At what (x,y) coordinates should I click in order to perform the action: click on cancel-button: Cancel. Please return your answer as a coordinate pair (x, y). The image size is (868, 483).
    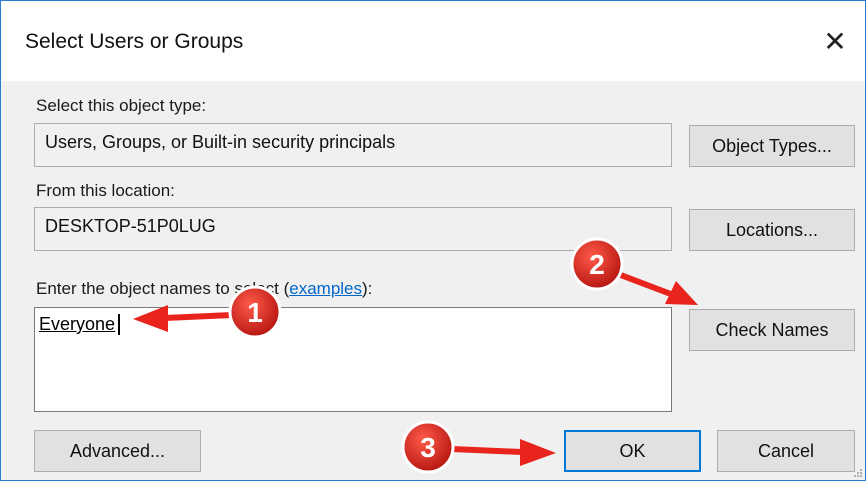
    Looking at the image, I should click on (786, 451).